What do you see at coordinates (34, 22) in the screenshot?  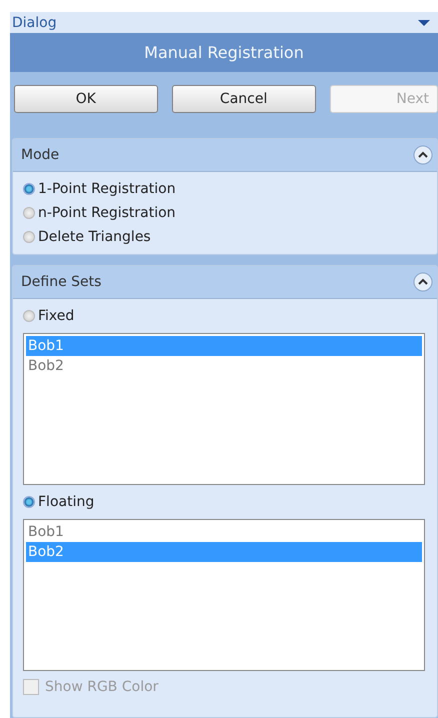 I see `window-title: Dialog` at bounding box center [34, 22].